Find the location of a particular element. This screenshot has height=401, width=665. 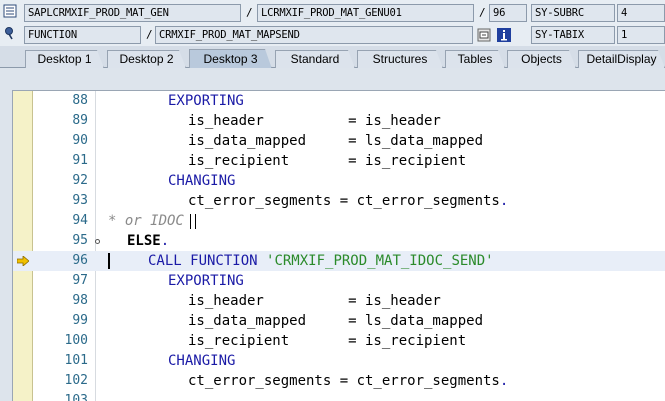

code-line: 88 EXPORTING is located at coordinates (339, 101).